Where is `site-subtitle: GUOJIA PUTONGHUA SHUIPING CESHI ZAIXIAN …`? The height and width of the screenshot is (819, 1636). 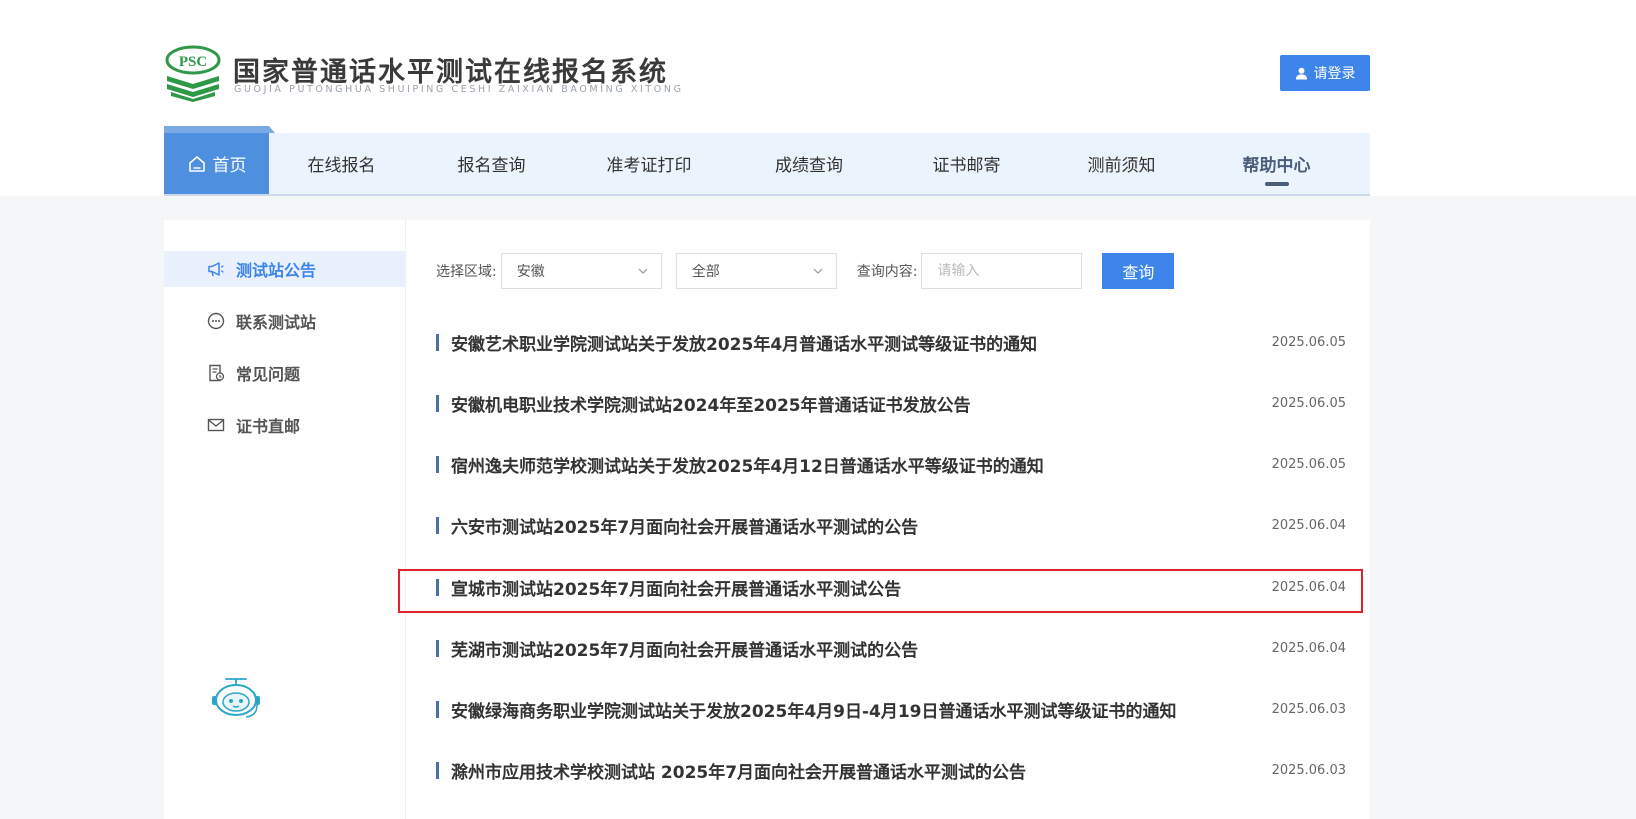
site-subtitle: GUOJIA PUTONGHUA SHUIPING CESHI ZAIXIAN … is located at coordinates (459, 89).